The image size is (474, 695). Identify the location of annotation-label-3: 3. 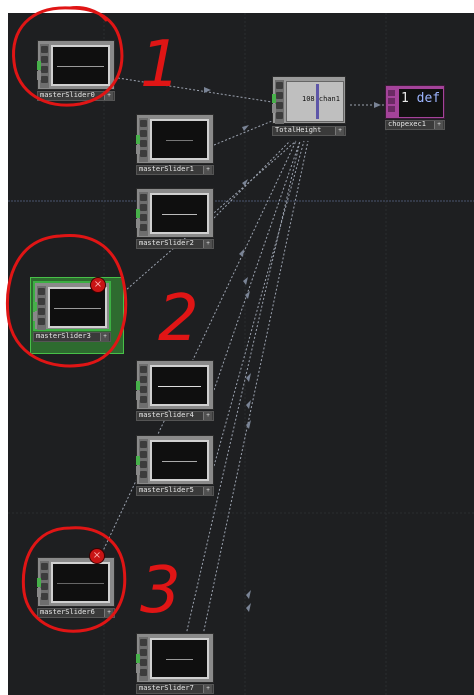
(160, 591).